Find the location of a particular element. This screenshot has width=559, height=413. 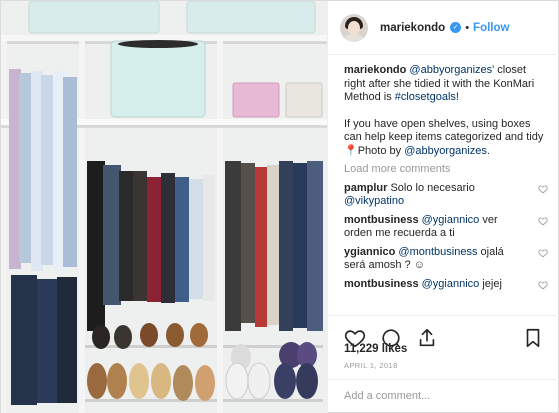

caption-hashtag: #closetgoals is located at coordinates (425, 97).